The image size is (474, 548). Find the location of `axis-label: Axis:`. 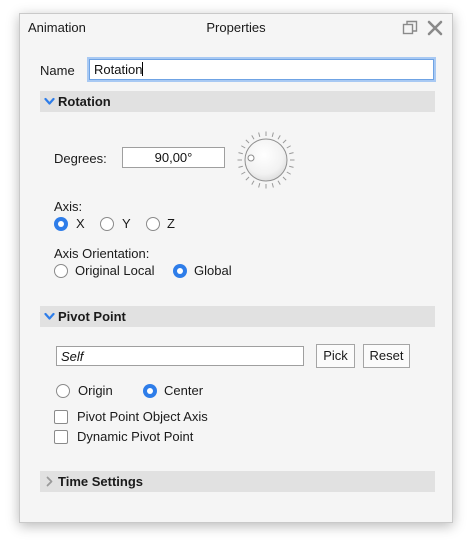

axis-label: Axis: is located at coordinates (68, 206).